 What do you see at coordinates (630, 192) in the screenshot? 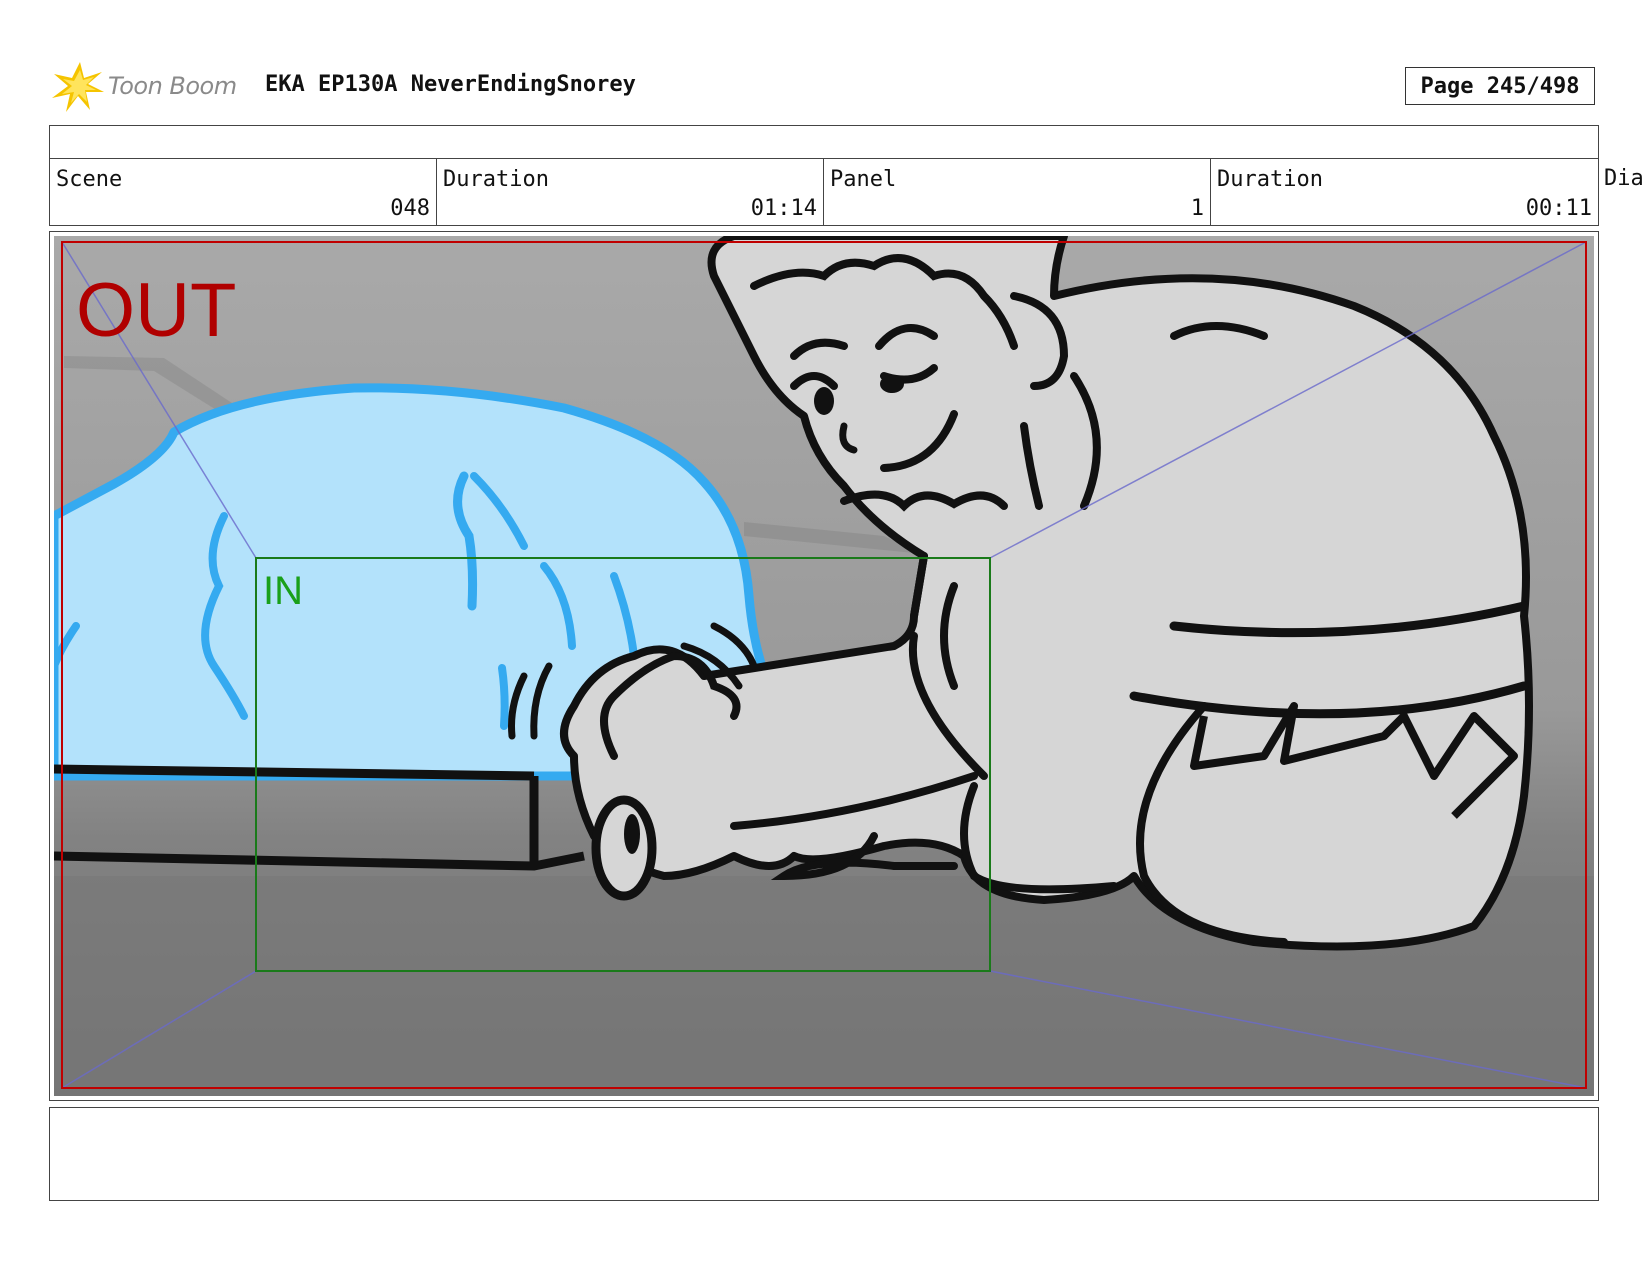
I see `scene-duration-cell: Duration 01:14` at bounding box center [630, 192].